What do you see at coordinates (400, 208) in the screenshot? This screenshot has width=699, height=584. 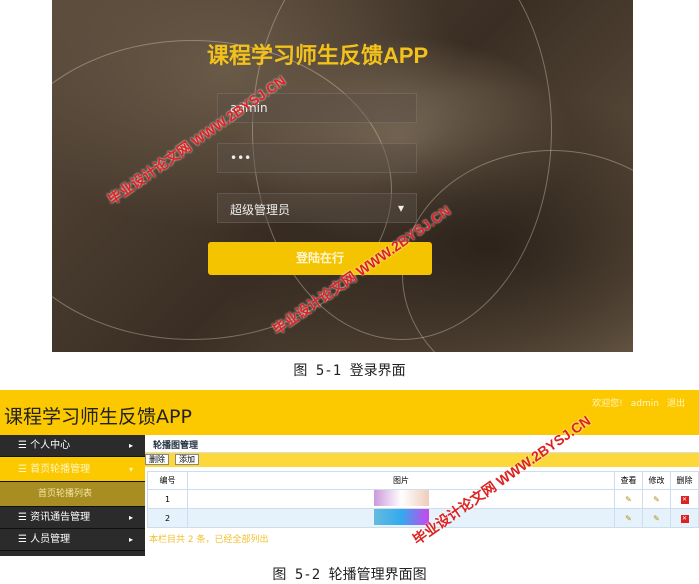 I see `chevron-down-icon: ▾` at bounding box center [400, 208].